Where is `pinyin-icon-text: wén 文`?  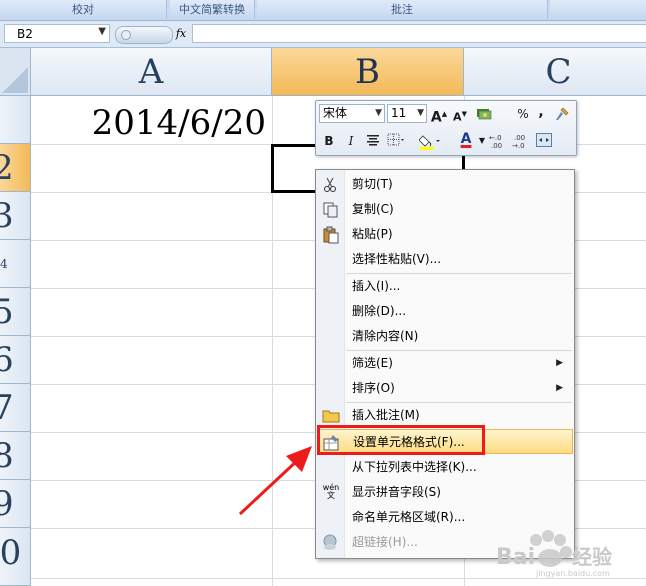 pinyin-icon-text: wén 文 is located at coordinates (331, 491).